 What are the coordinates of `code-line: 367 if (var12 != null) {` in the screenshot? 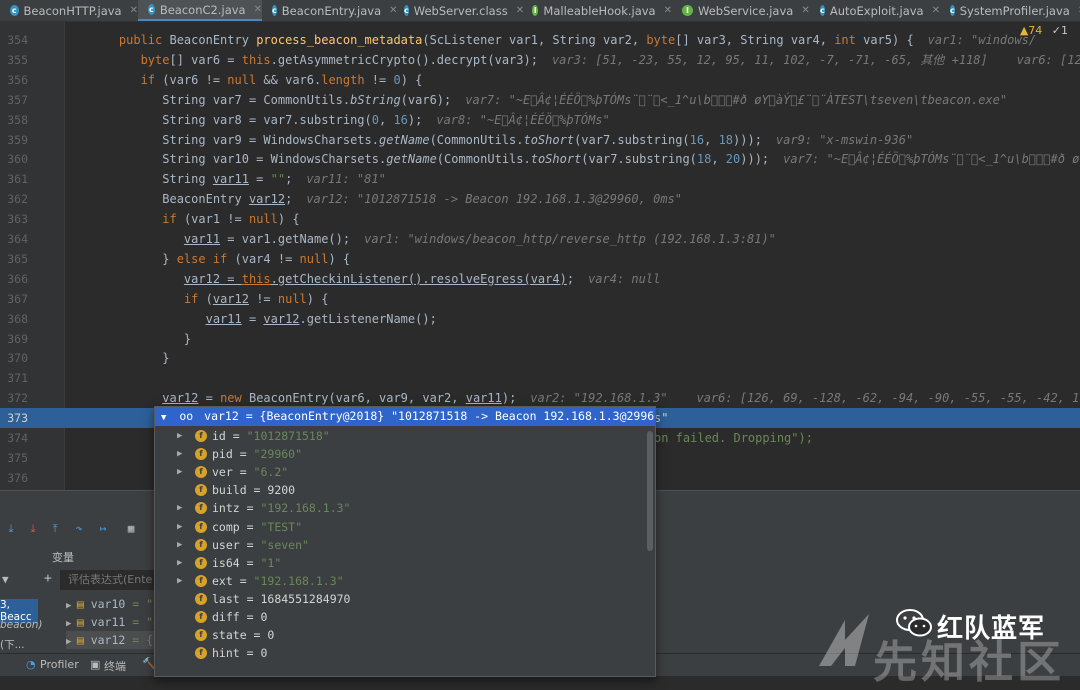 It's located at (540, 299).